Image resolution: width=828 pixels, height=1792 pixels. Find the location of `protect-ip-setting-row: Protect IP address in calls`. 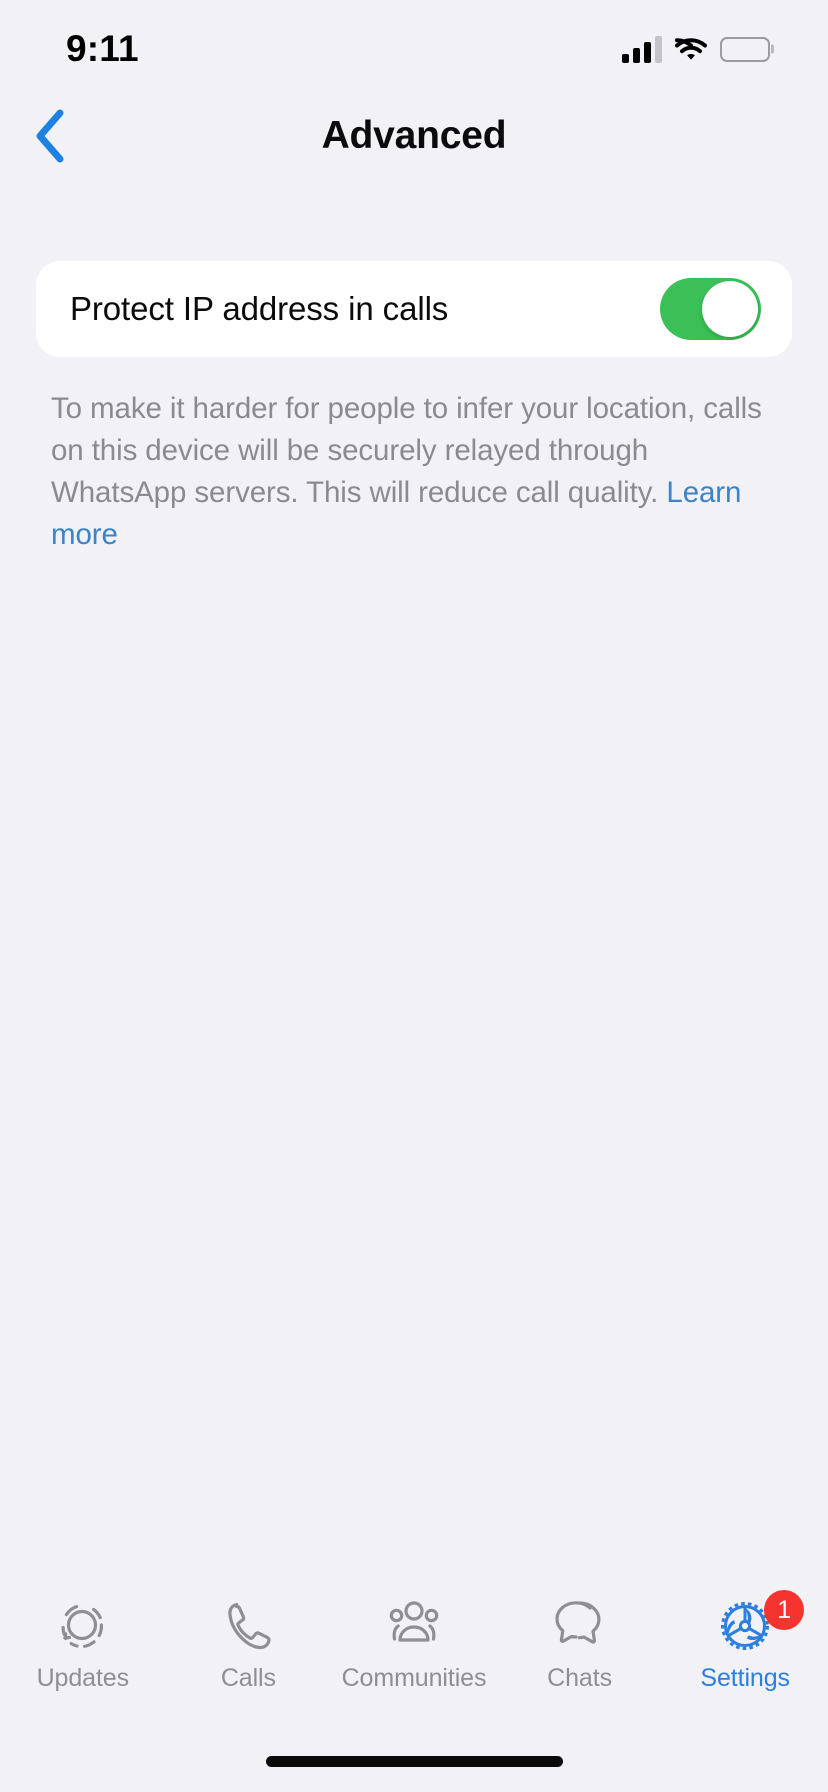

protect-ip-setting-row: Protect IP address in calls is located at coordinates (414, 309).